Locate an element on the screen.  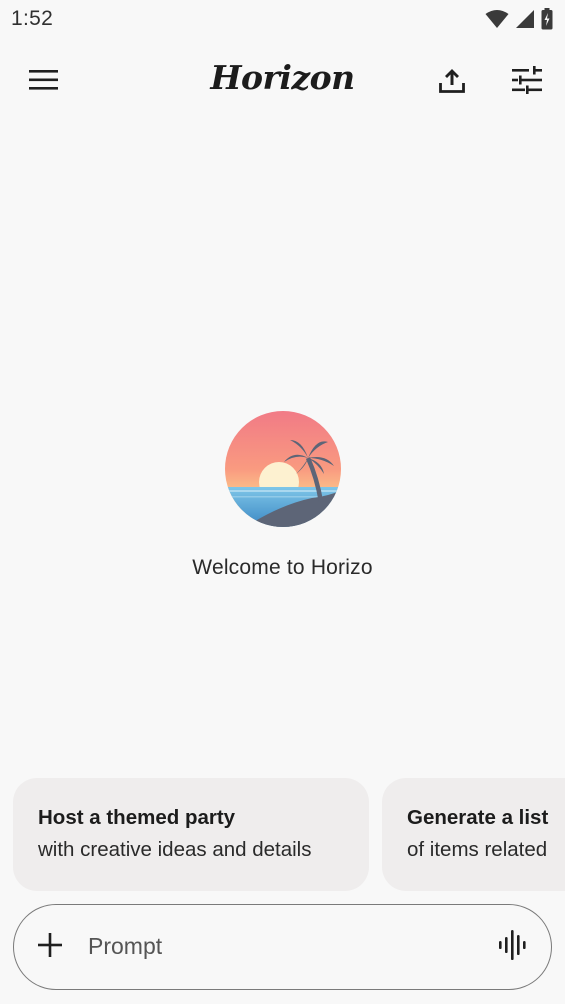
battery-charging-icon is located at coordinates (547, 21).